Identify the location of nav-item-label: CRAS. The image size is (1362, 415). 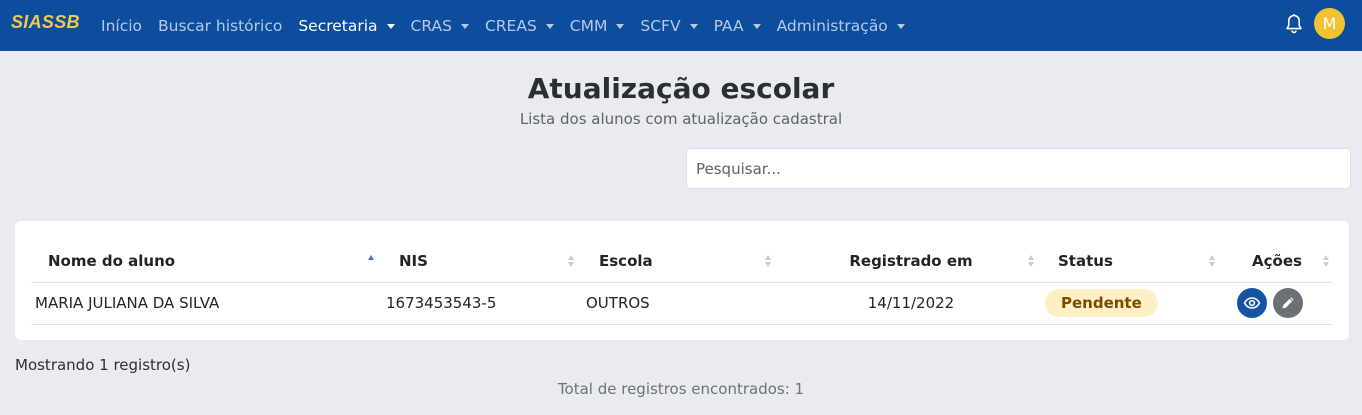
(431, 25).